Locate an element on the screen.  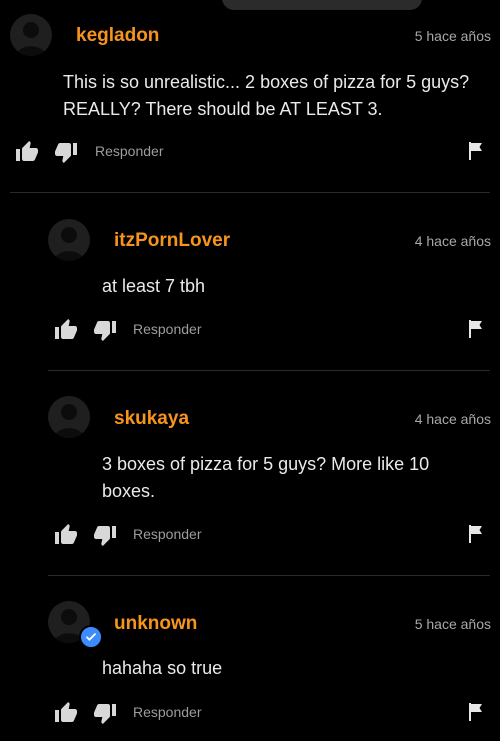
comment-text: at least 7 tbh is located at coordinates (154, 286).